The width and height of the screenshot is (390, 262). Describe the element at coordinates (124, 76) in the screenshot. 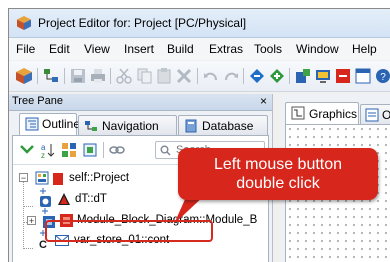

I see `cut-icon` at that location.